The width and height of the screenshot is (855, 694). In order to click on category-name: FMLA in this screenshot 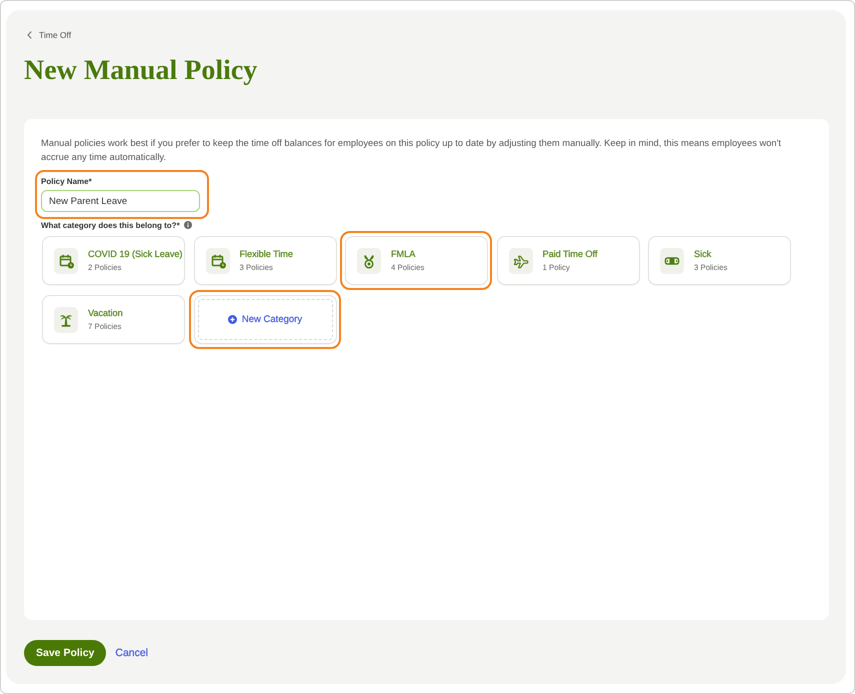, I will do `click(403, 254)`.